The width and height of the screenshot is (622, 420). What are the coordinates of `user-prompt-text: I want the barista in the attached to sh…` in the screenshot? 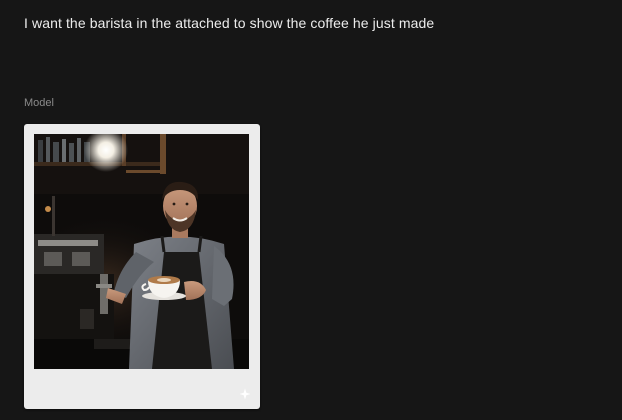 It's located at (229, 23).